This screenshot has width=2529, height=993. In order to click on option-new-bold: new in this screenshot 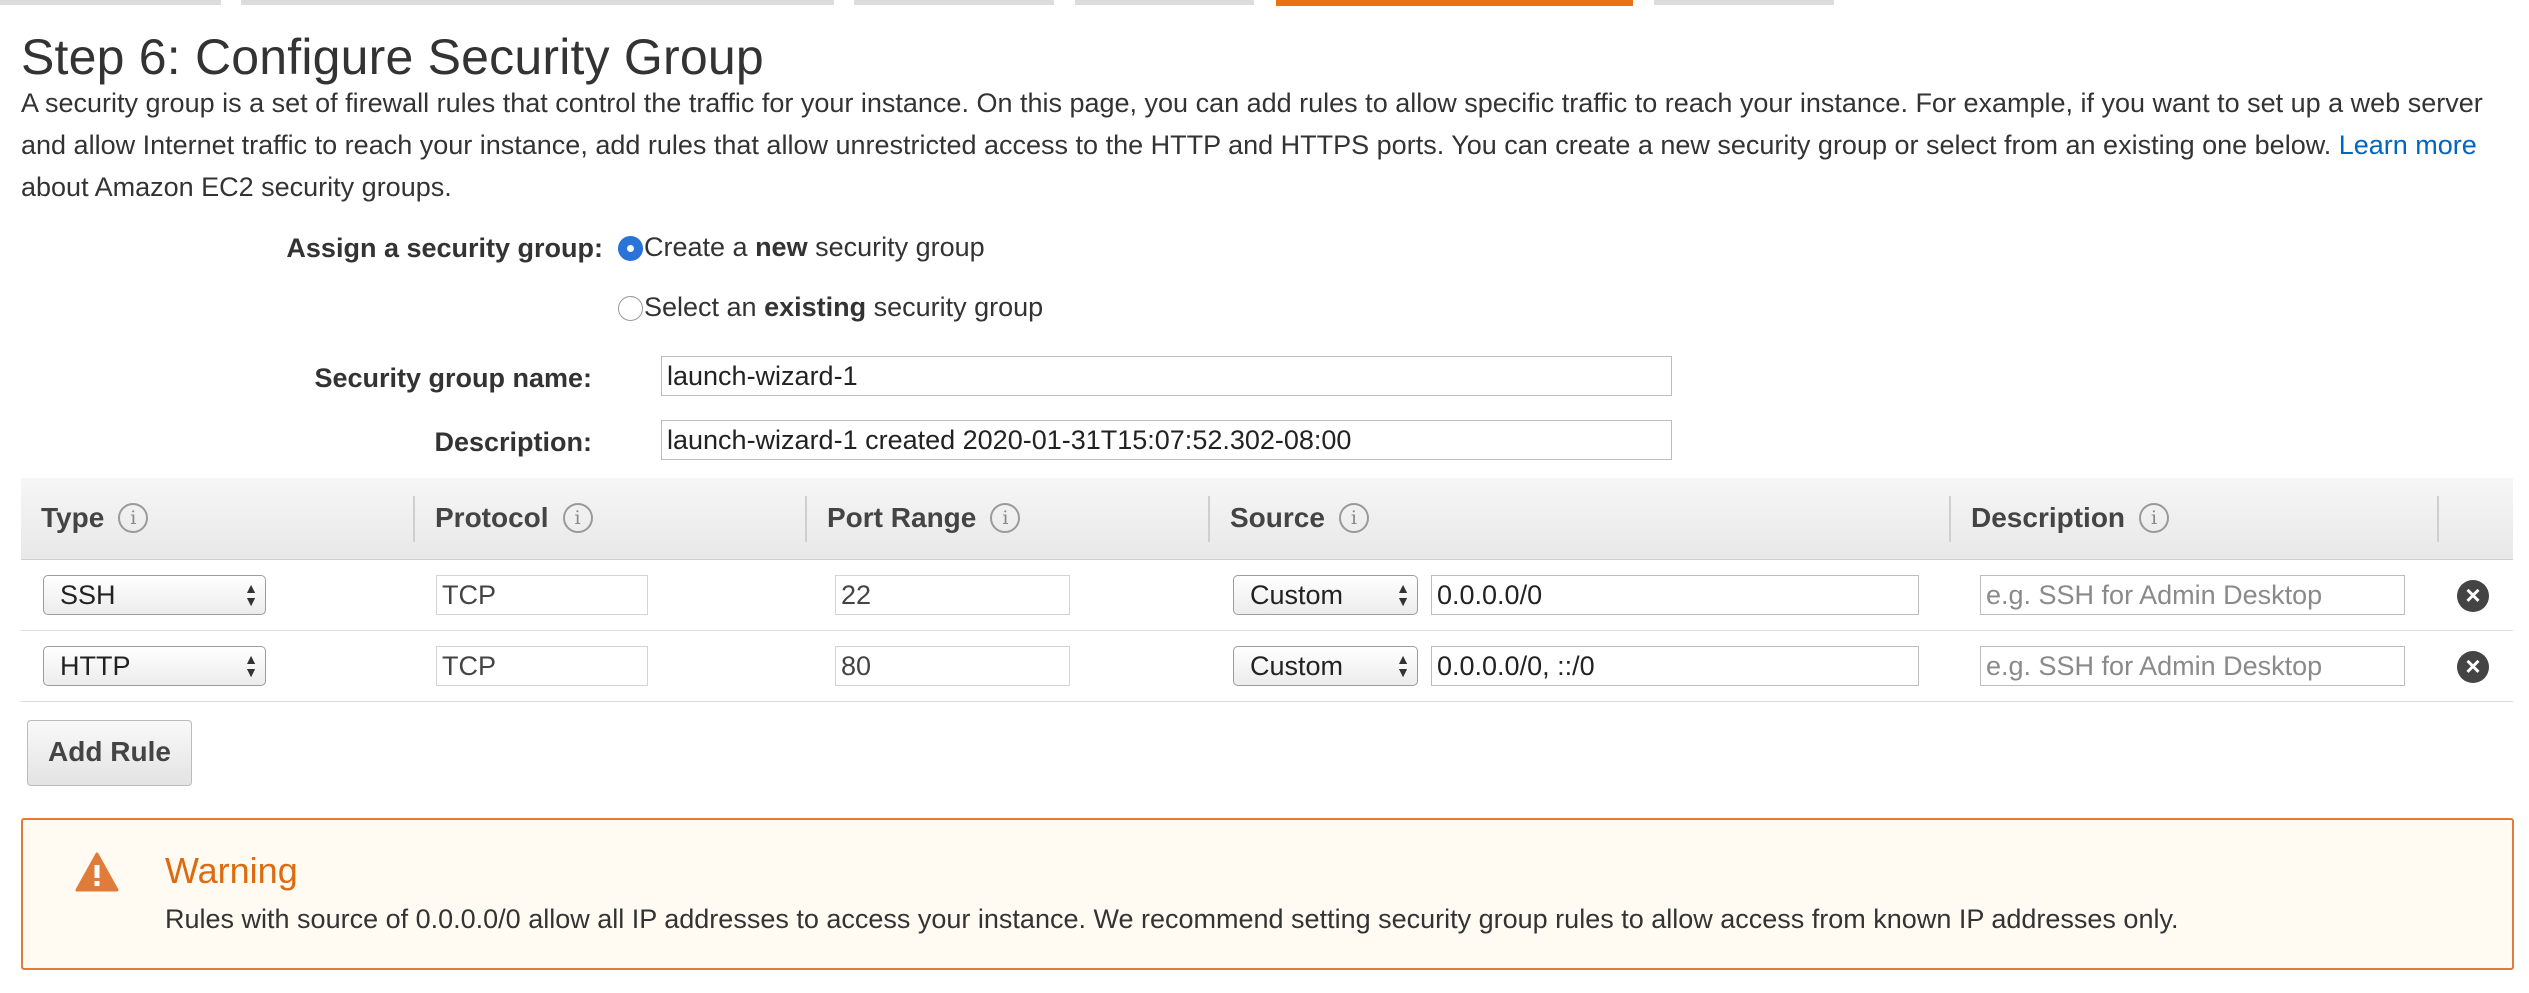, I will do `click(781, 247)`.